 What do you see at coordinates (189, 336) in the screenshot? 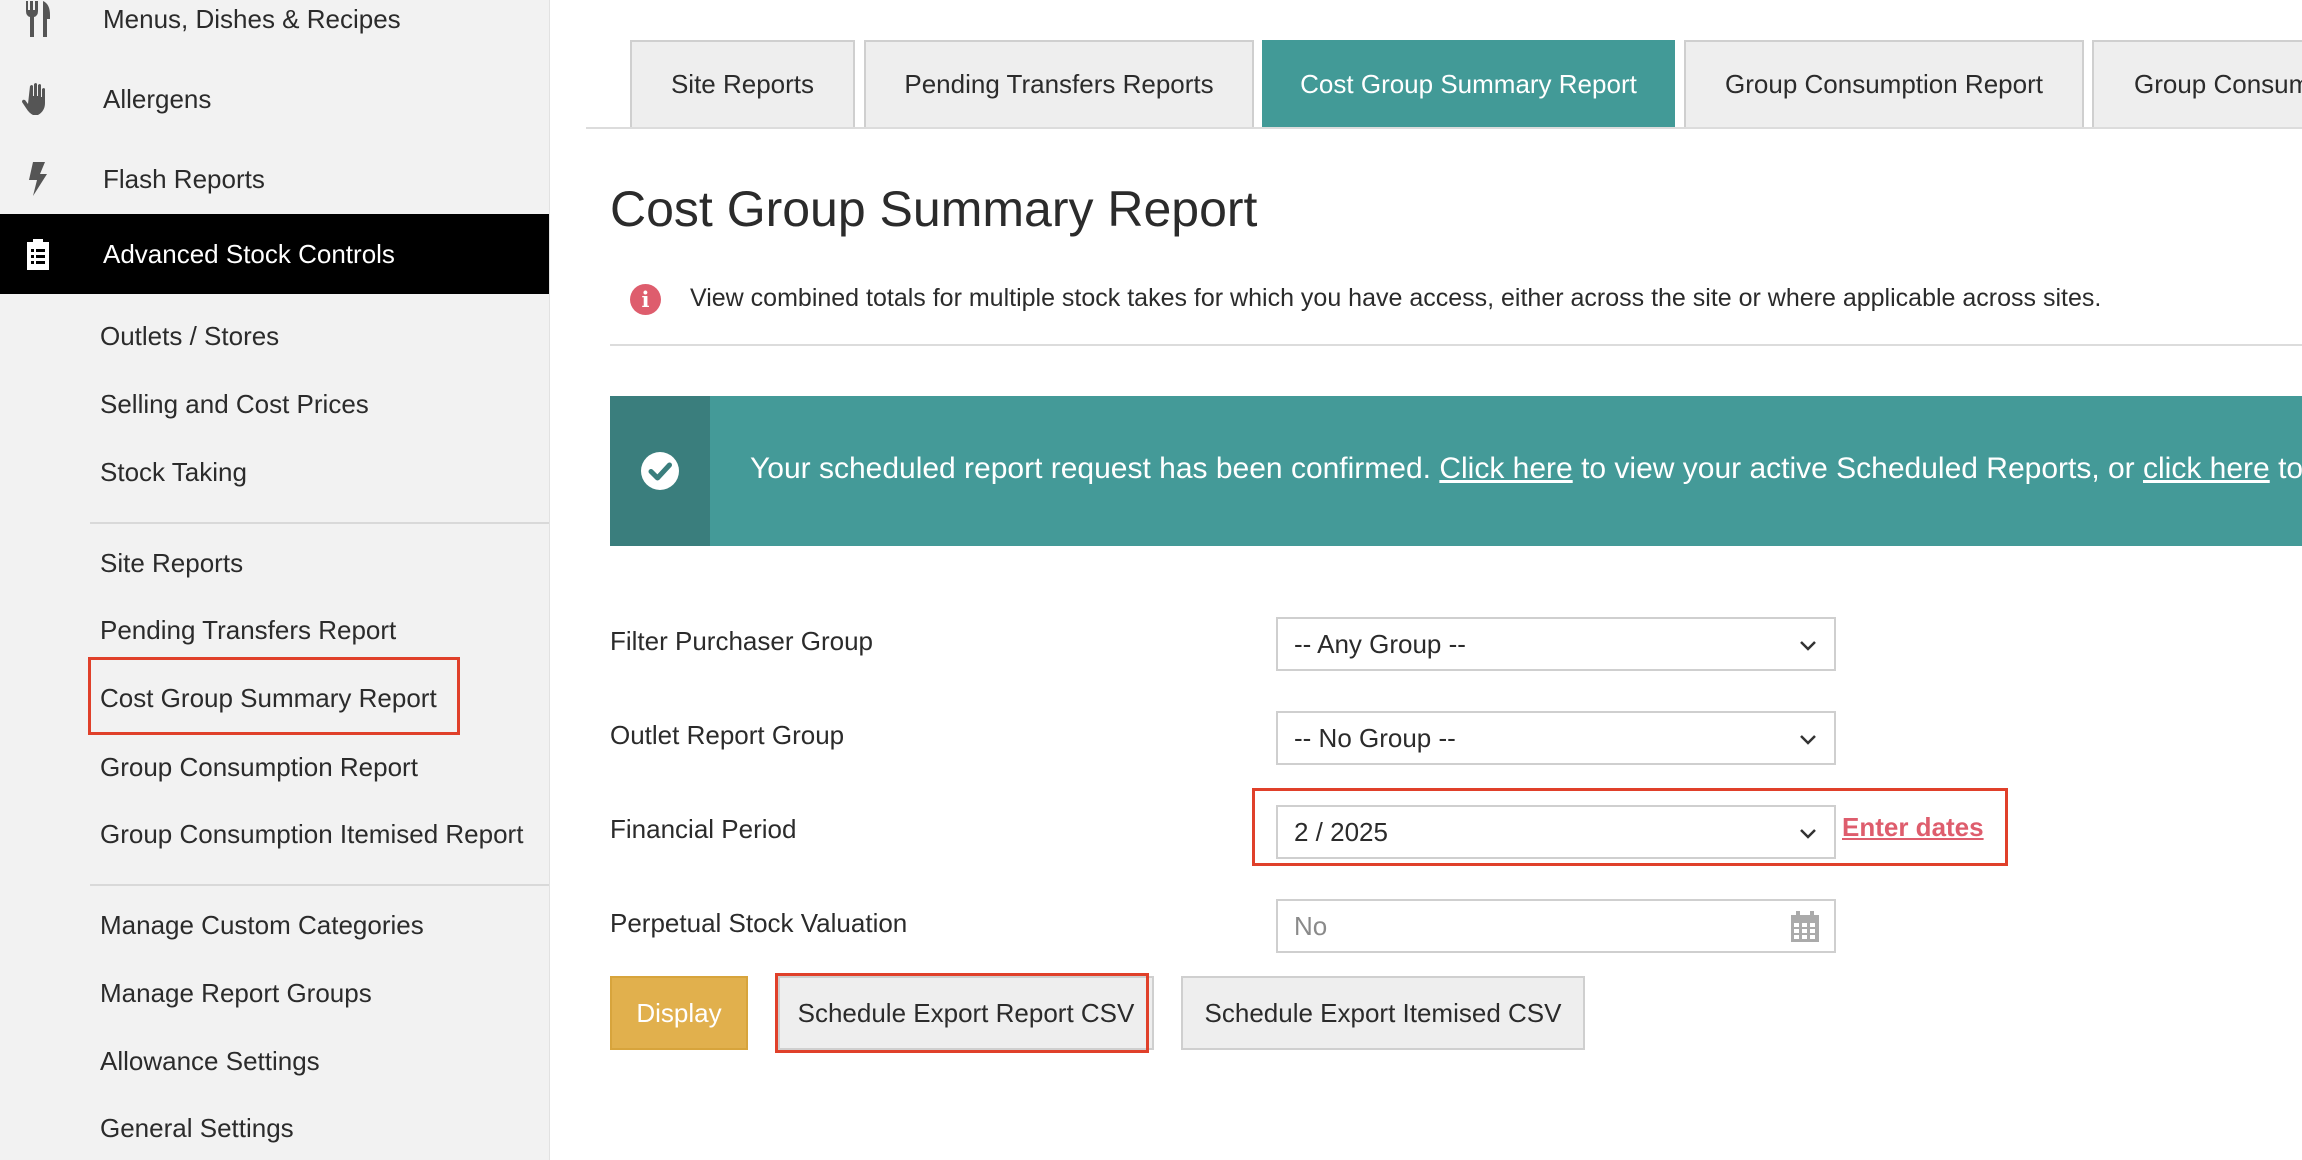
I see `sidebar-item-outlets-stores: Outlets / Stores` at bounding box center [189, 336].